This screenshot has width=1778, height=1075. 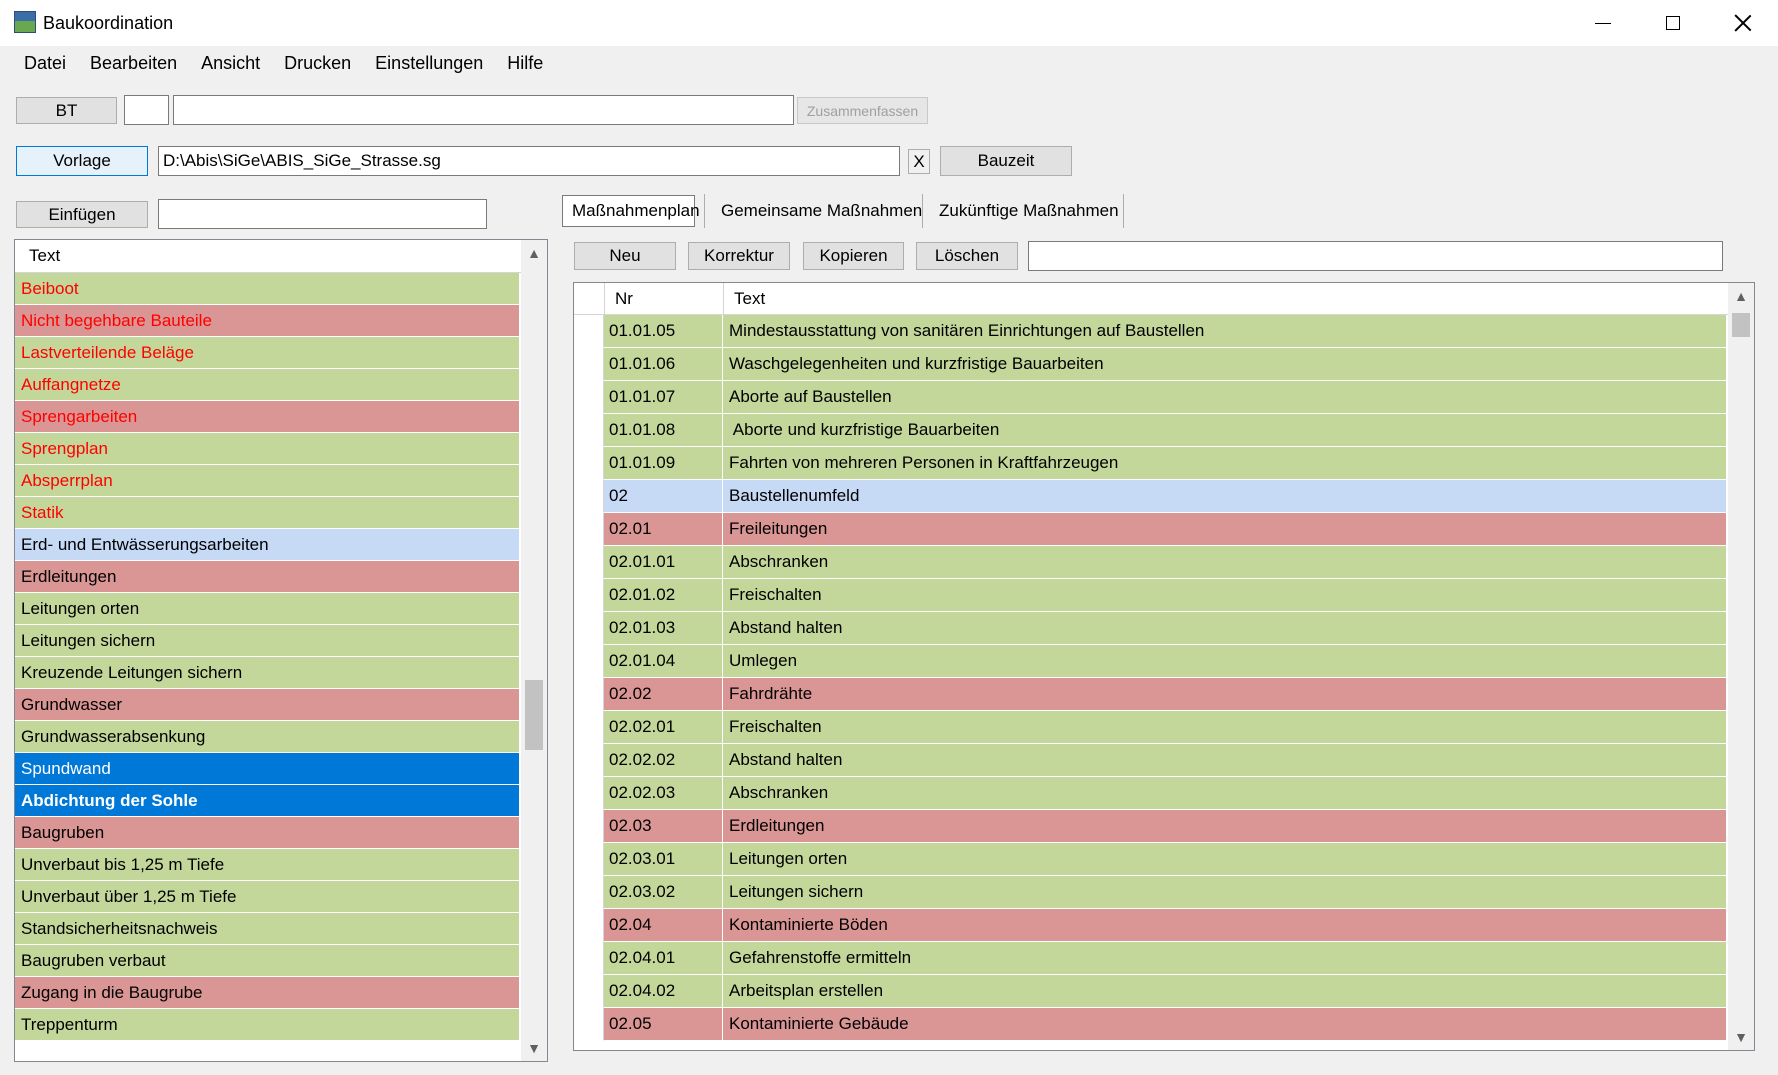 I want to click on list-item: Grundwasserabsenkung, so click(x=267, y=737).